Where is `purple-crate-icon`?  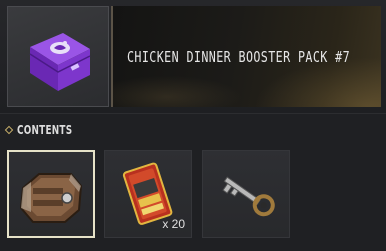
purple-crate-icon is located at coordinates (60, 62).